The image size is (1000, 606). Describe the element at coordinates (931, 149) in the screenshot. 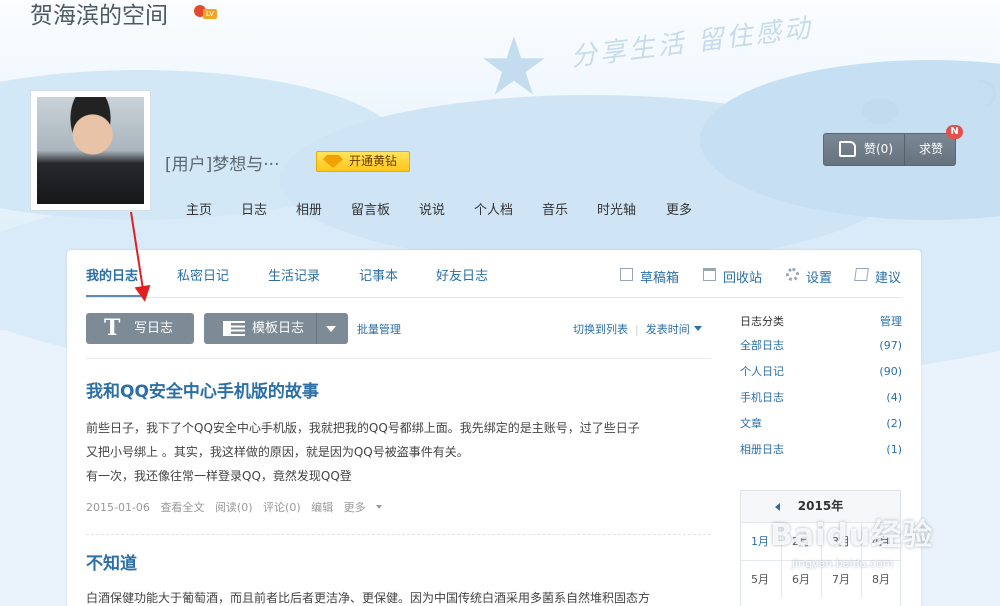

I see `ask-like-button: 求赞` at that location.